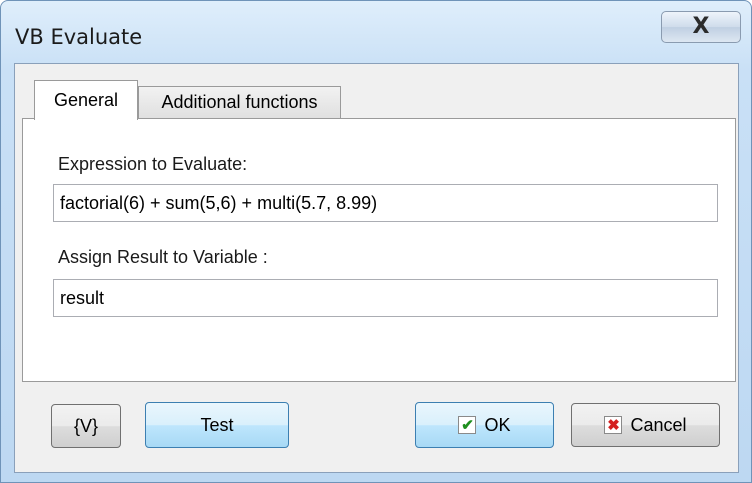 This screenshot has width=752, height=483. I want to click on tab-additional-functions: Additional functions, so click(239, 102).